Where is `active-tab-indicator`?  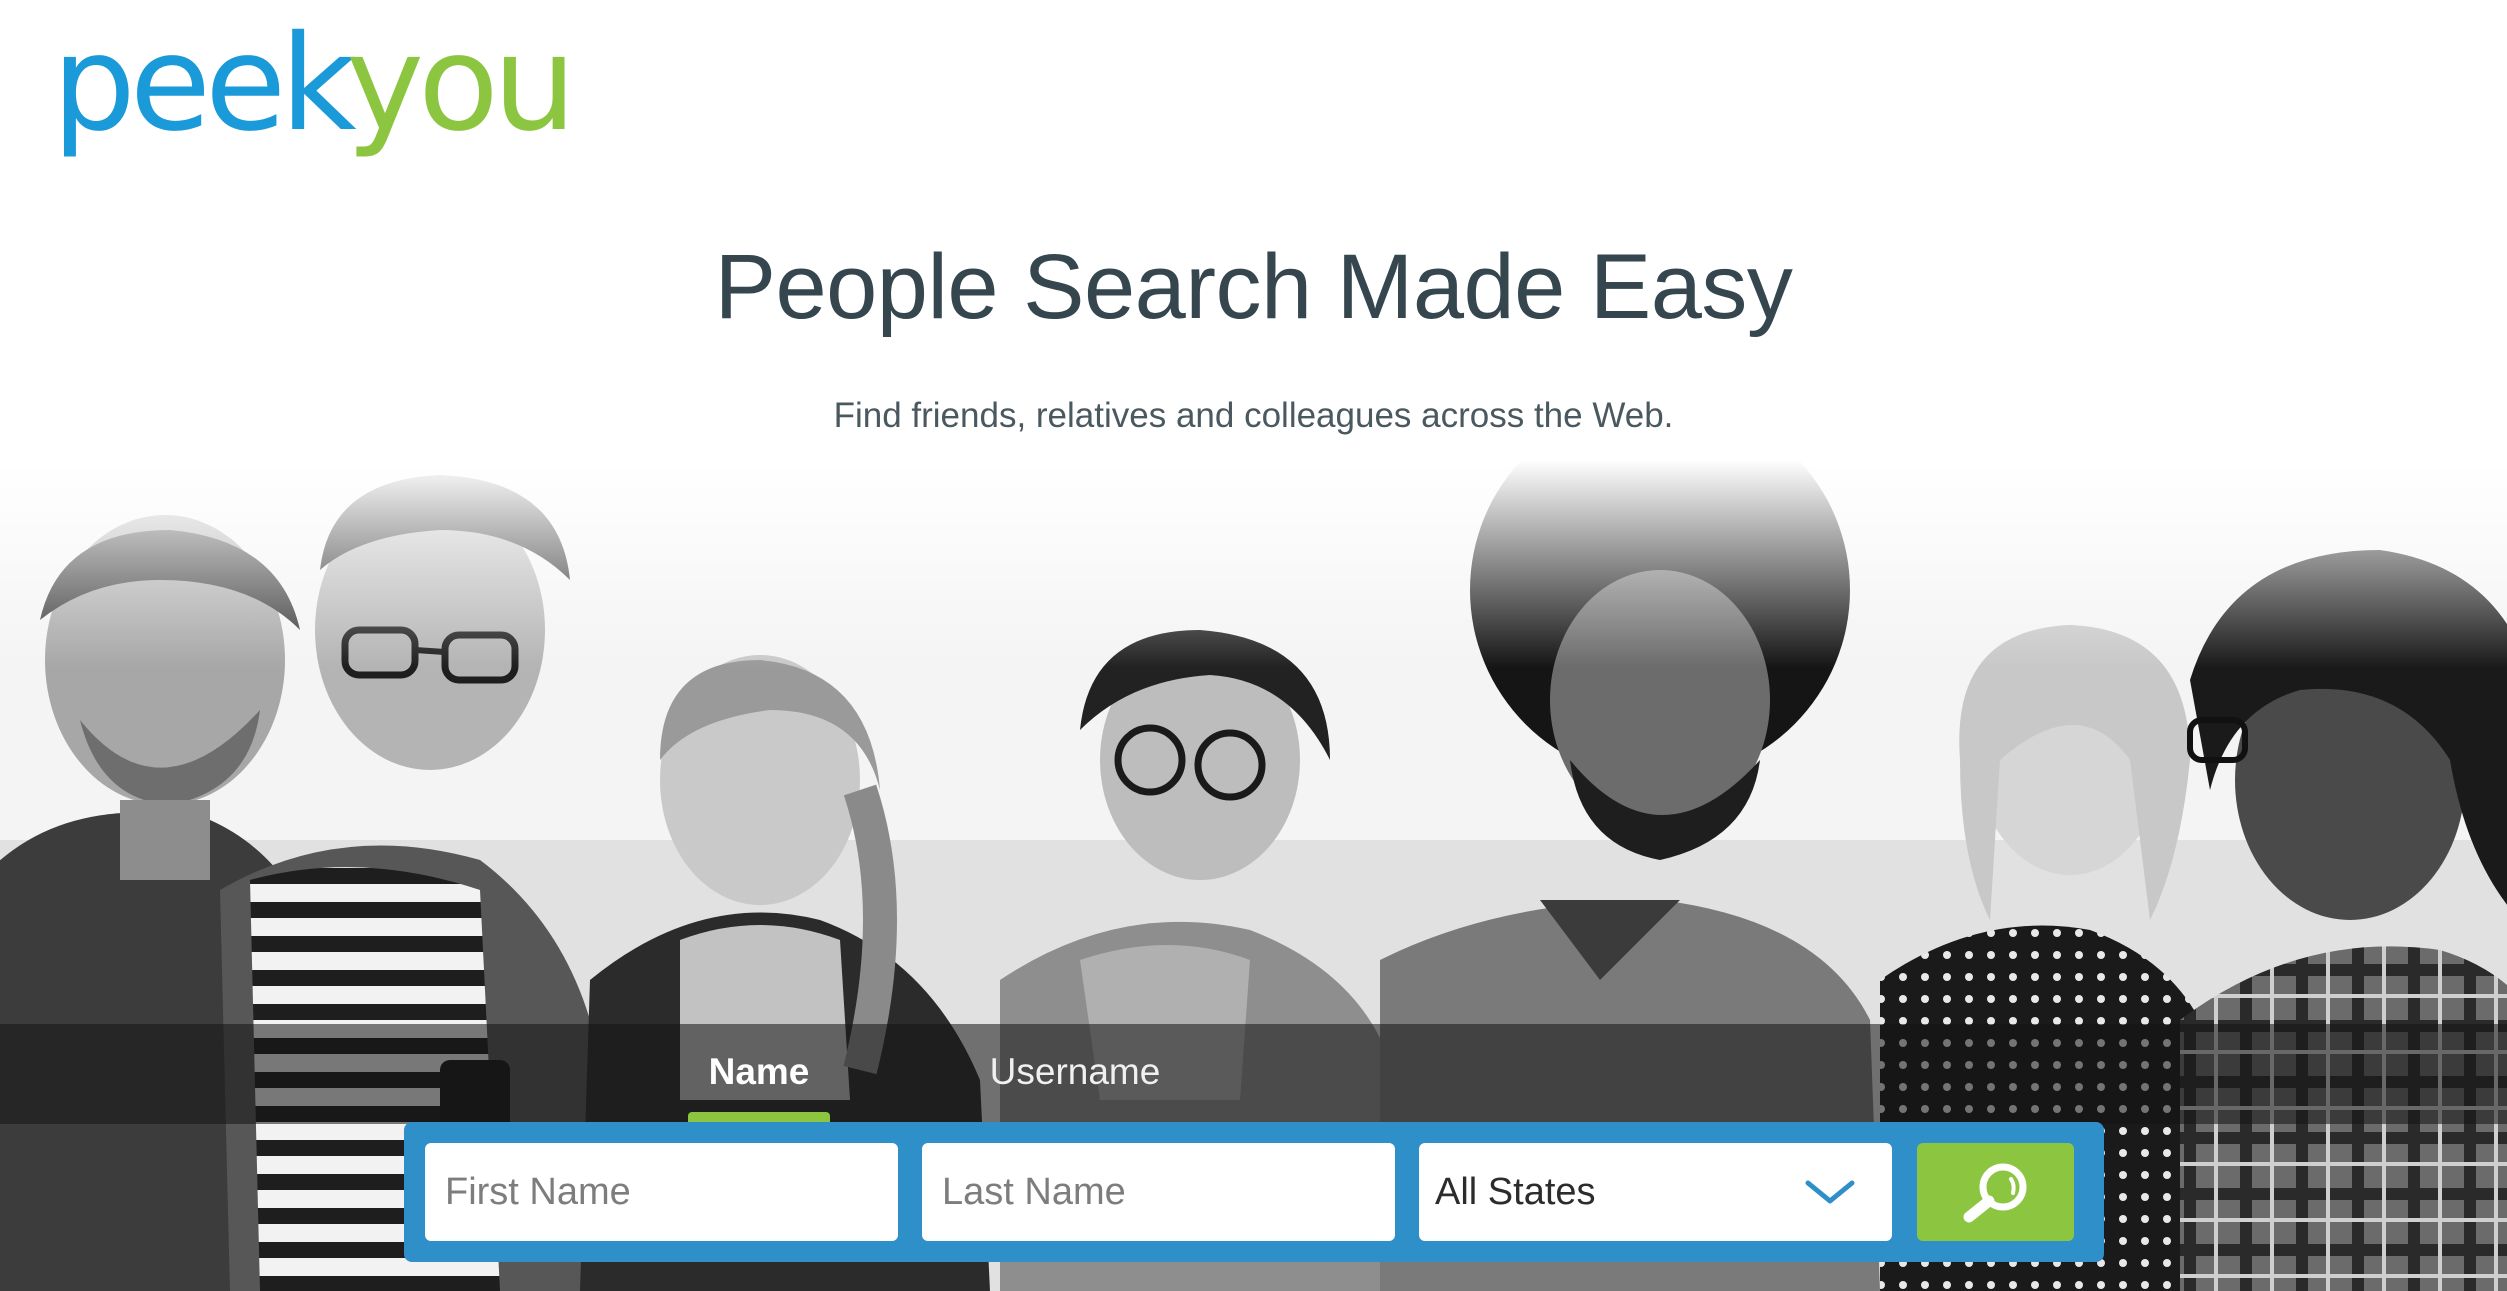 active-tab-indicator is located at coordinates (759, 1117).